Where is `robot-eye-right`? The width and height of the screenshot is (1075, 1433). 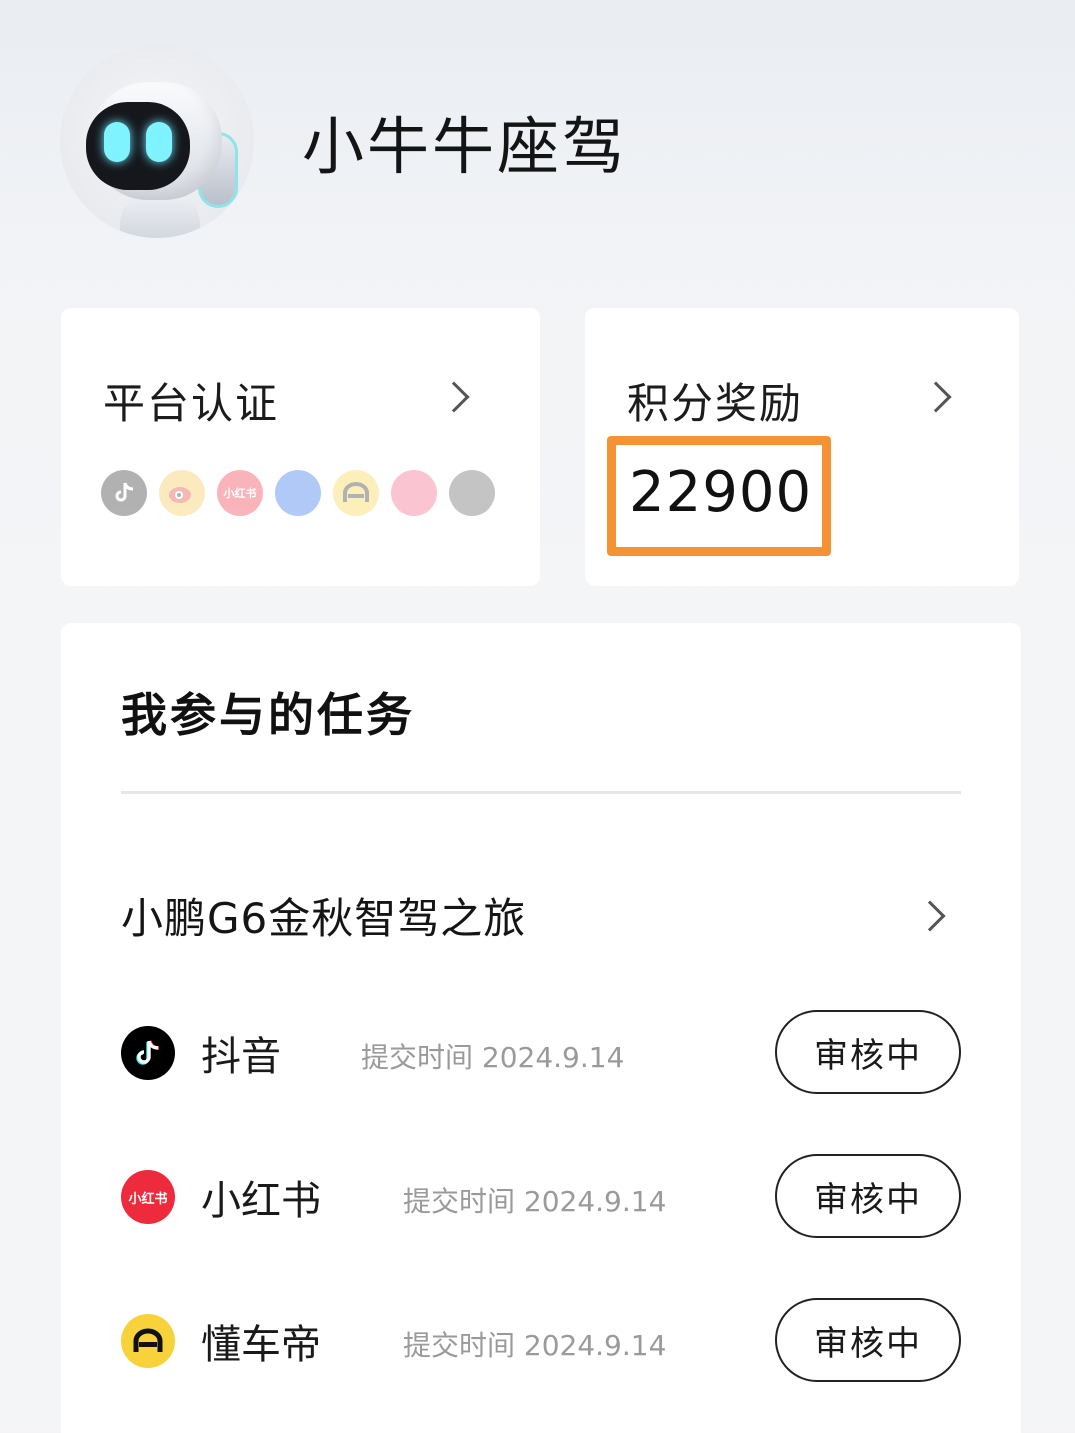 robot-eye-right is located at coordinates (159, 142).